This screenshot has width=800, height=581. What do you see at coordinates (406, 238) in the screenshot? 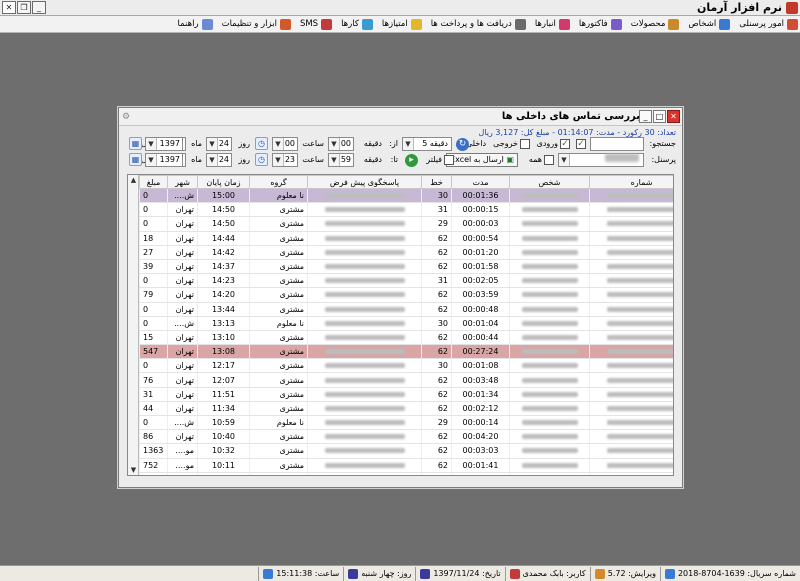
I see `table-row: 10500:00:5462مشتری14:44تهران18` at bounding box center [406, 238].